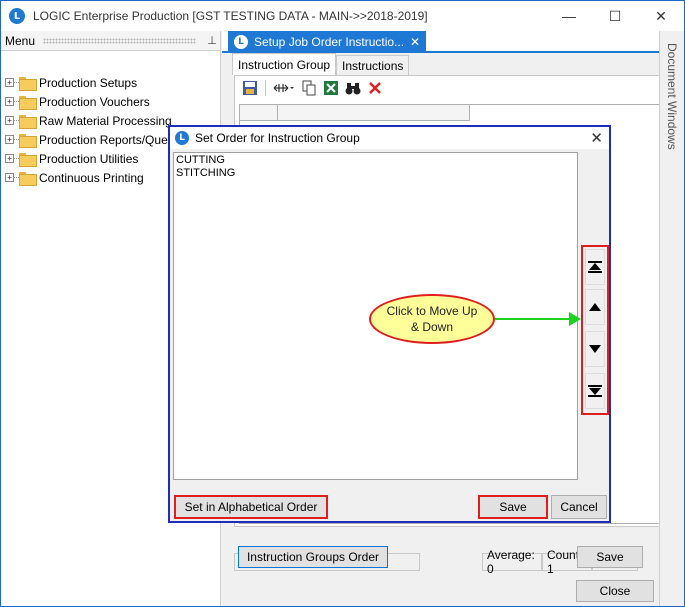 This screenshot has width=685, height=607. Describe the element at coordinates (251, 507) in the screenshot. I see `alphabetical-order-button: Set in Alphabetical Order` at that location.